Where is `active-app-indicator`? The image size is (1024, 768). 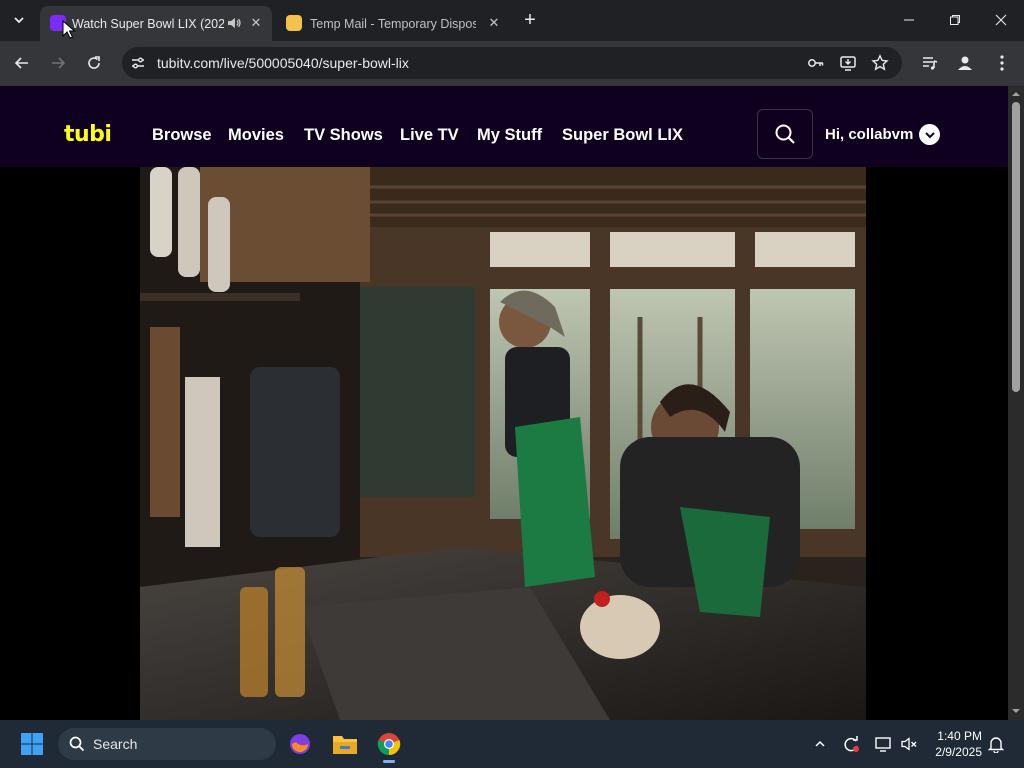 active-app-indicator is located at coordinates (389, 761).